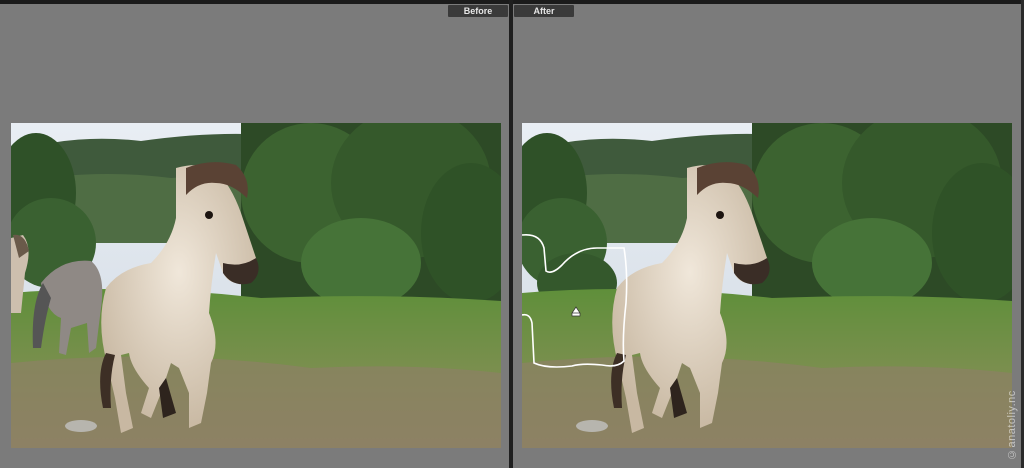  I want to click on after-label: After, so click(544, 11).